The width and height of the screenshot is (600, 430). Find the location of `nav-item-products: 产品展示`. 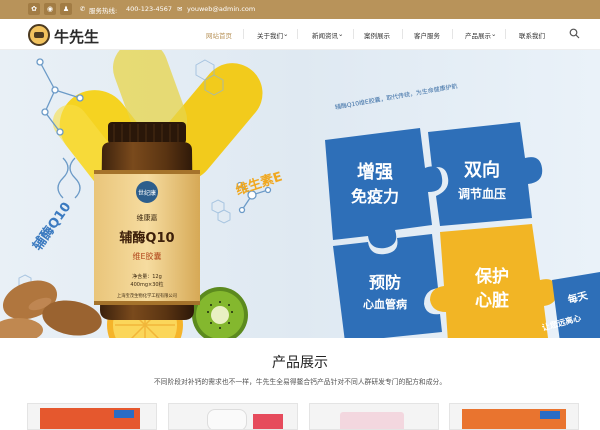

nav-item-products: 产品展示 is located at coordinates (478, 35).